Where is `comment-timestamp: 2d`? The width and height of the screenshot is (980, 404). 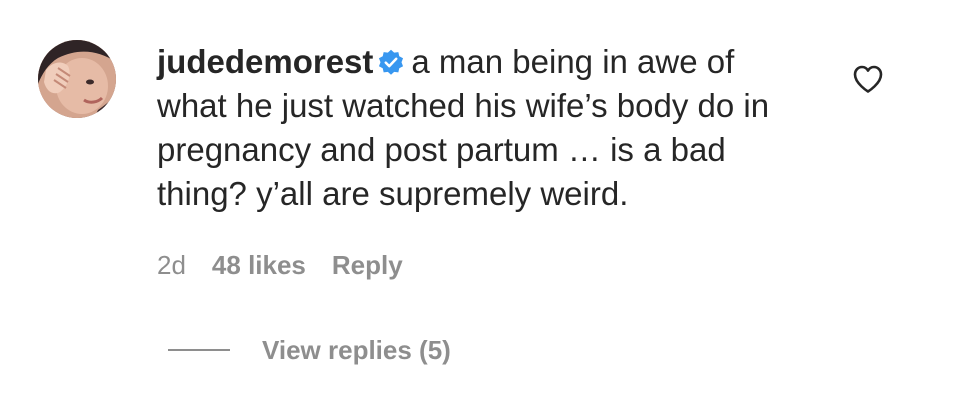
comment-timestamp: 2d is located at coordinates (171, 265).